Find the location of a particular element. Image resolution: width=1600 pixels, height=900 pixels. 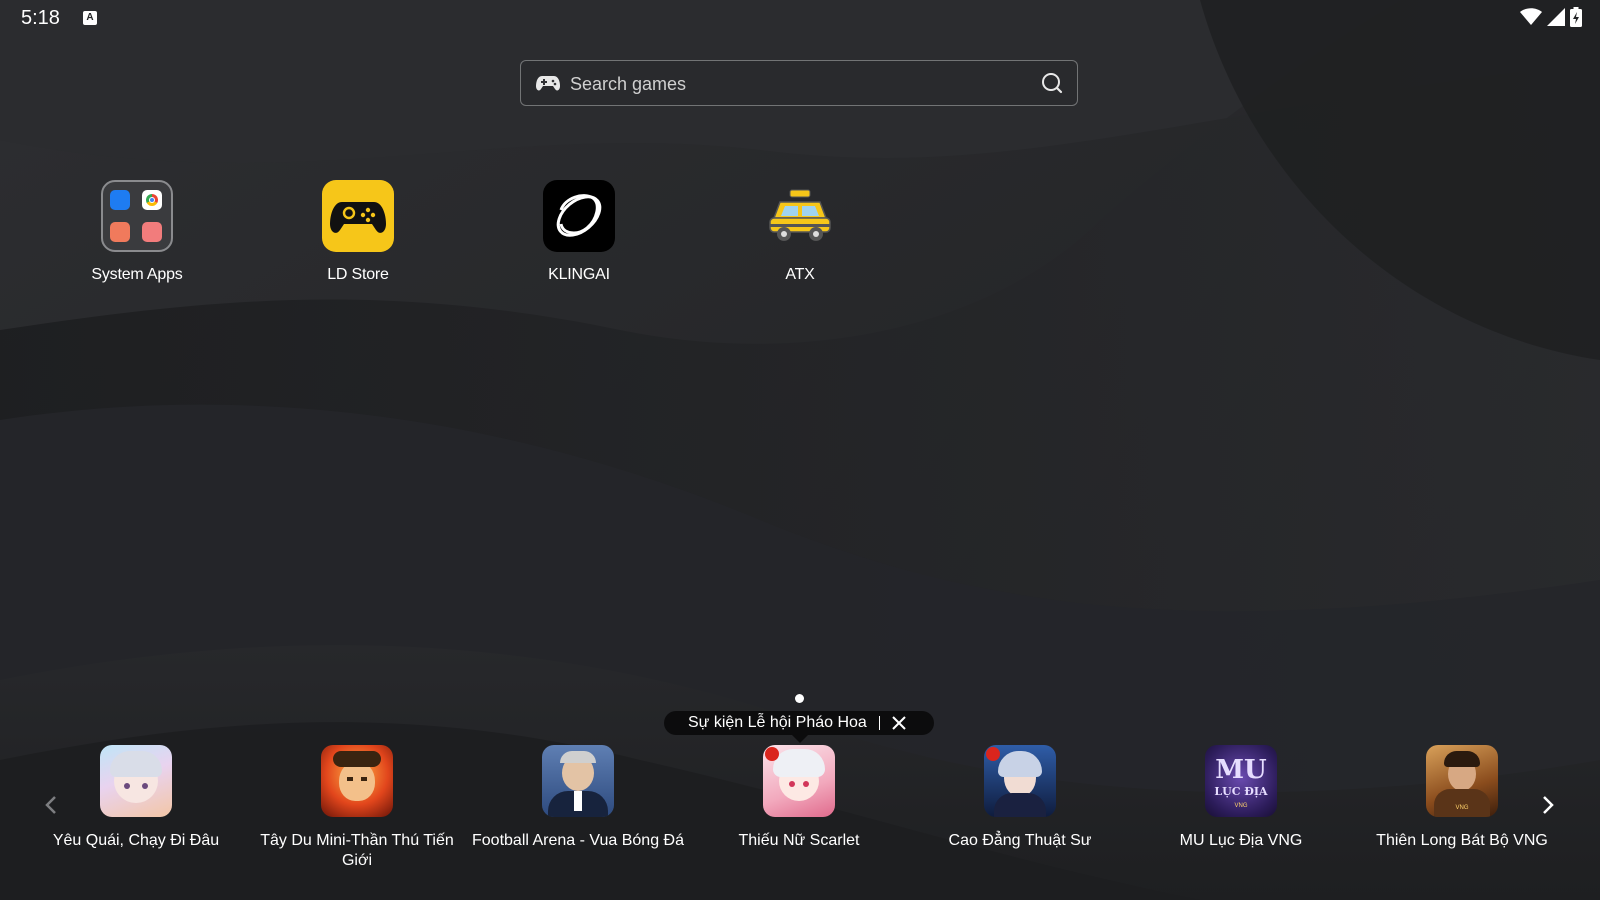

ld-store-icon is located at coordinates (358, 216).